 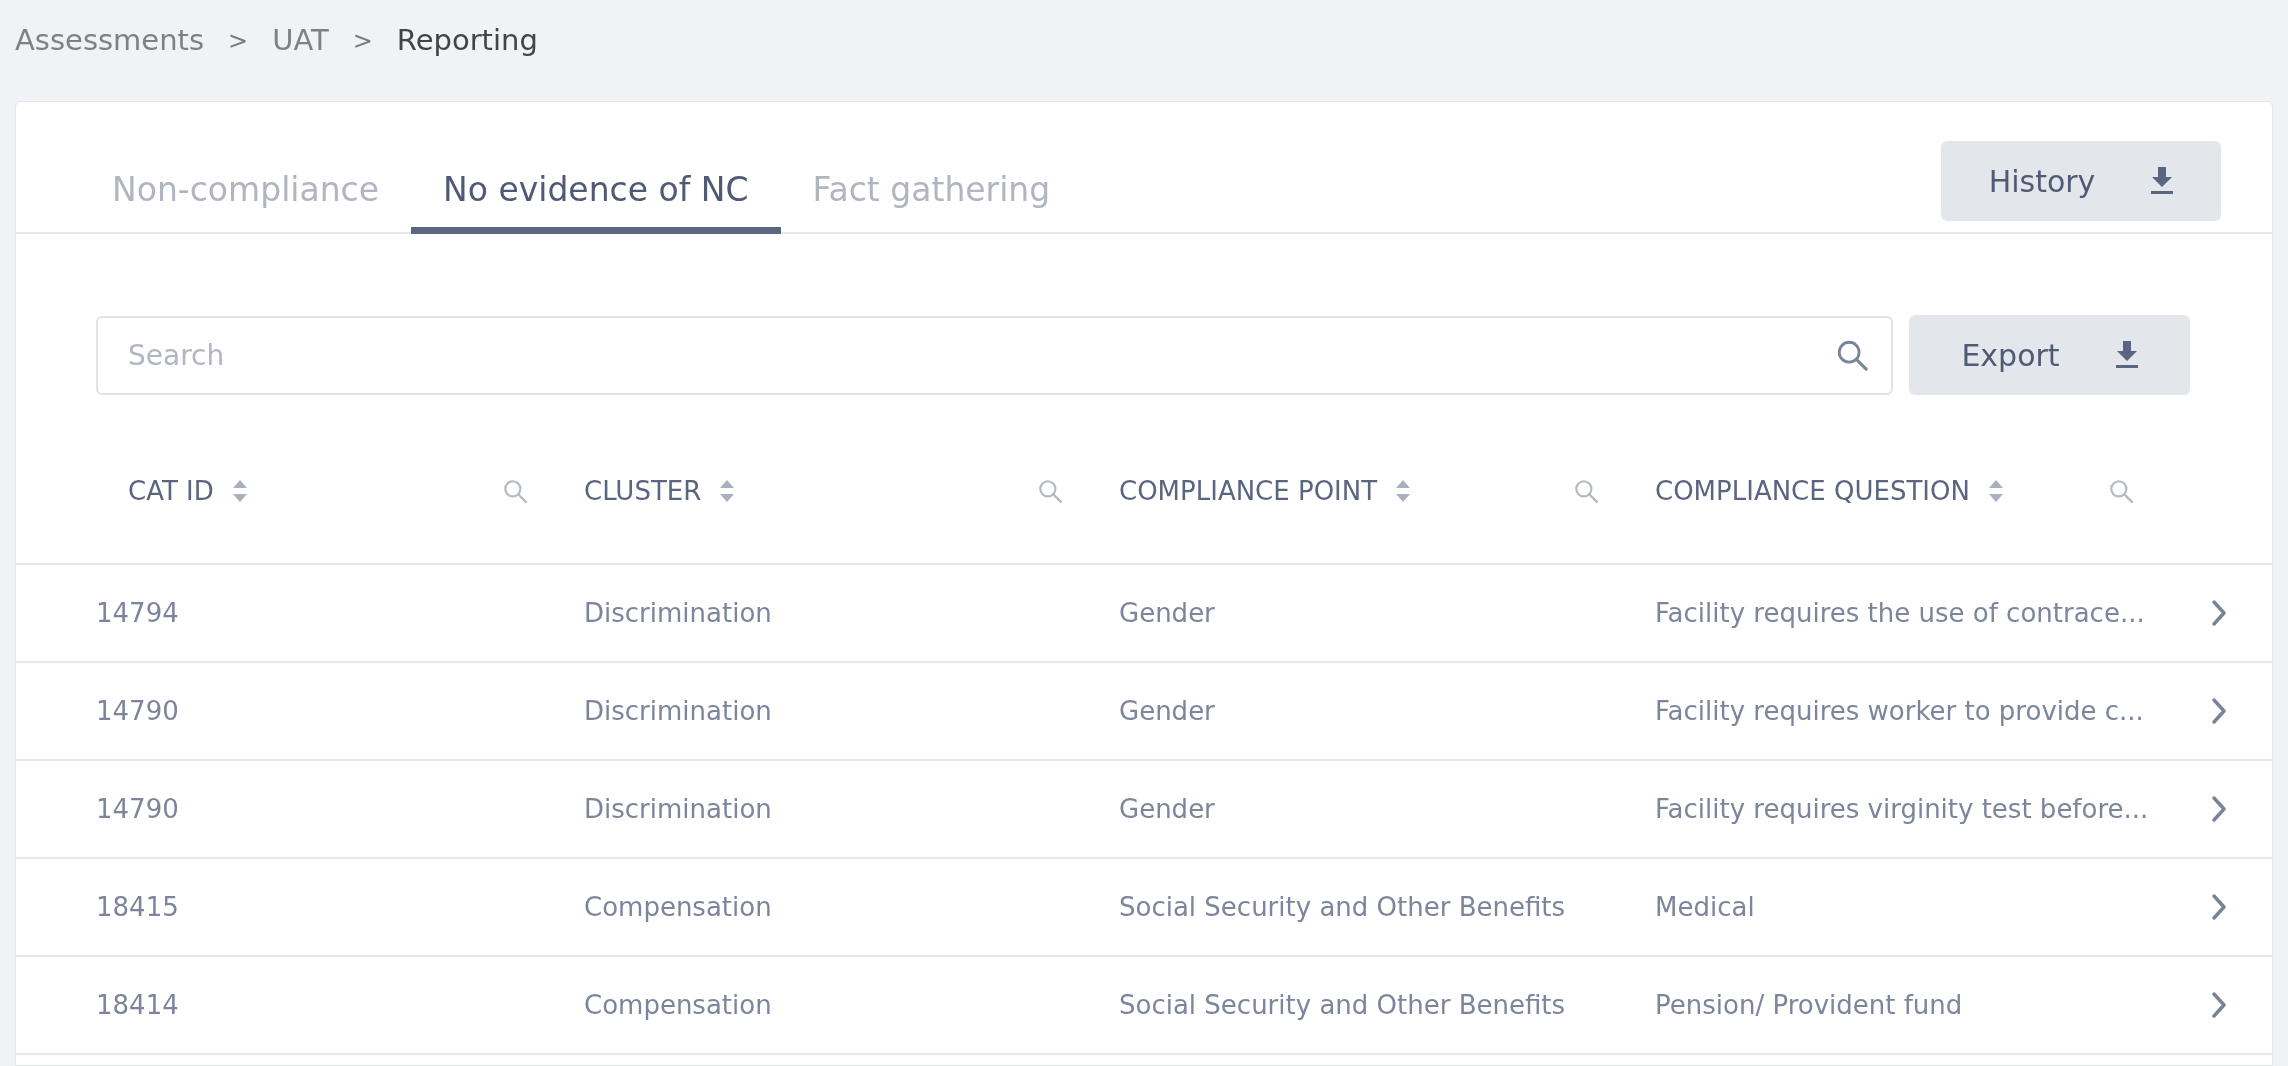 I want to click on table-cell: Pension/ Provident fund, so click(x=1809, y=1004).